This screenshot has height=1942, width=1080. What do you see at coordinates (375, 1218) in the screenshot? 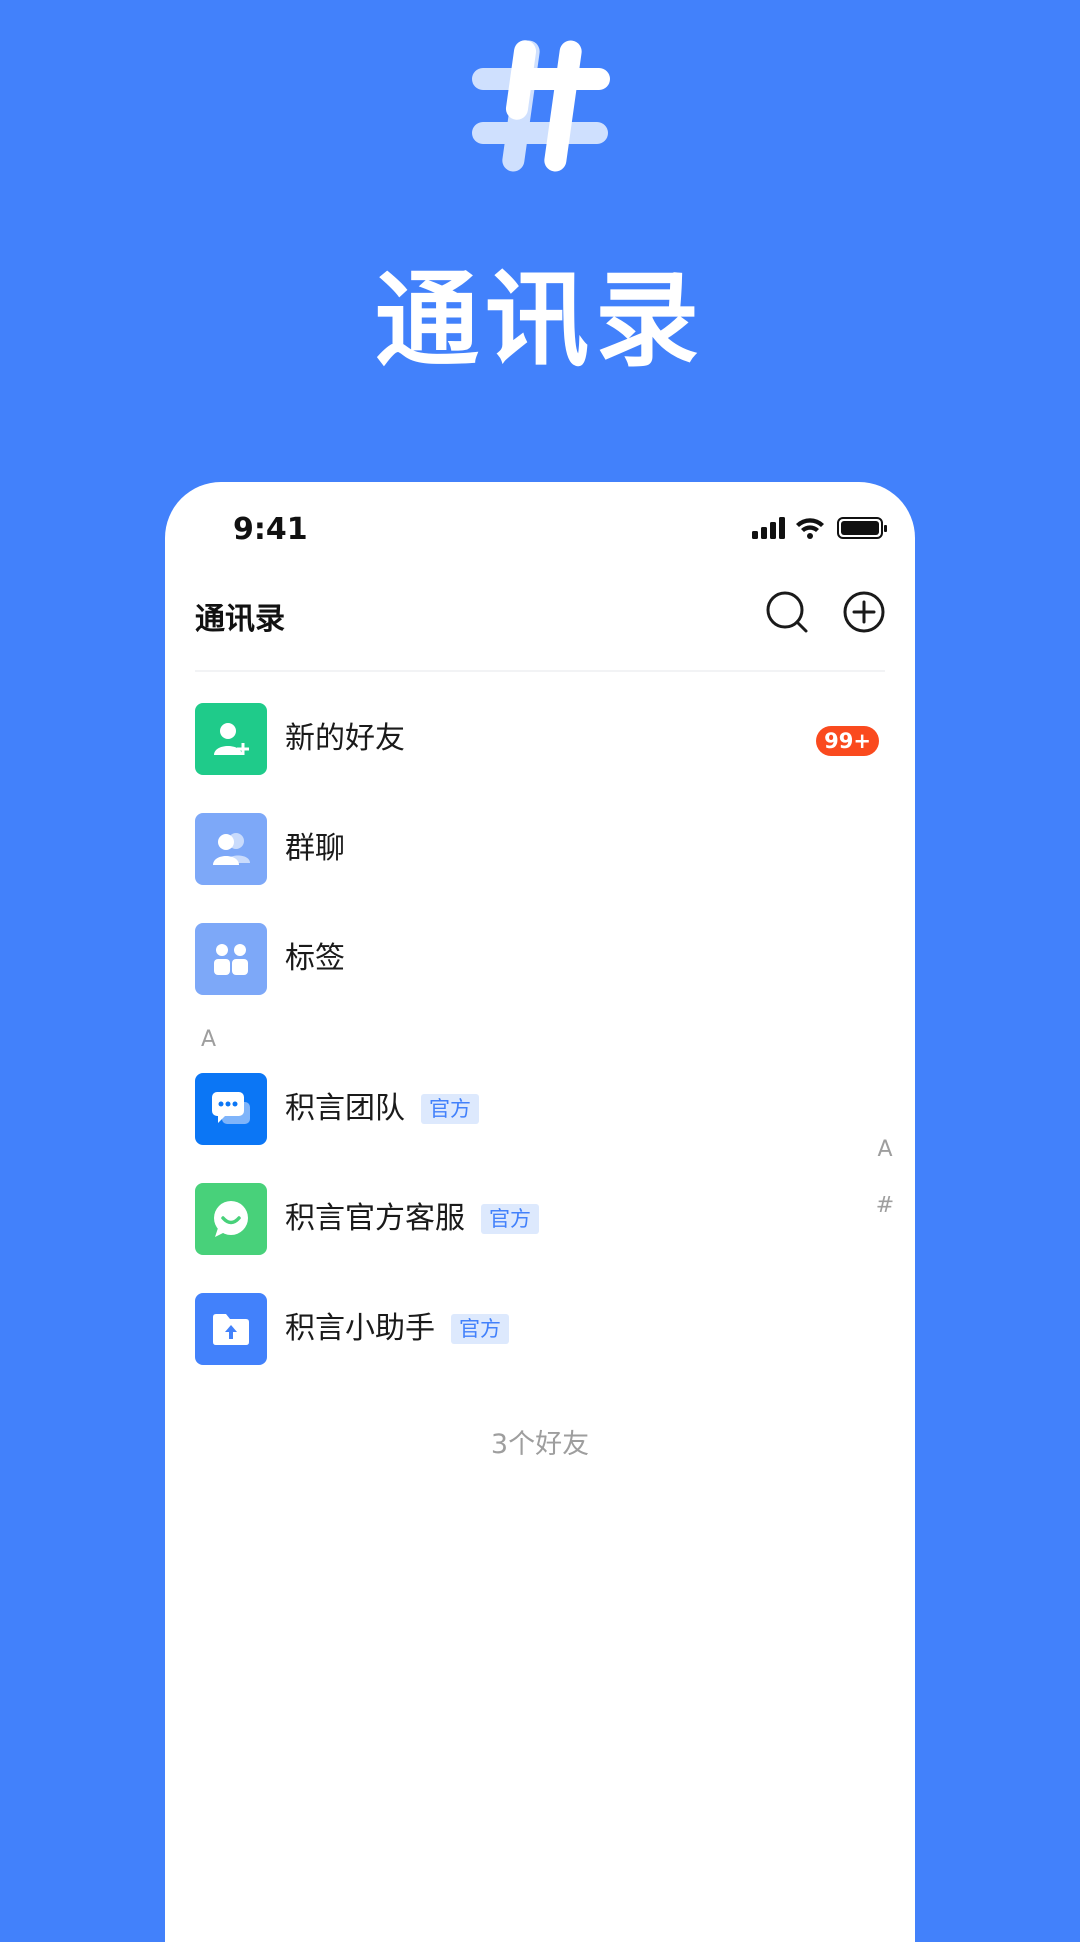
I see `contact-name: 积言官方客服` at bounding box center [375, 1218].